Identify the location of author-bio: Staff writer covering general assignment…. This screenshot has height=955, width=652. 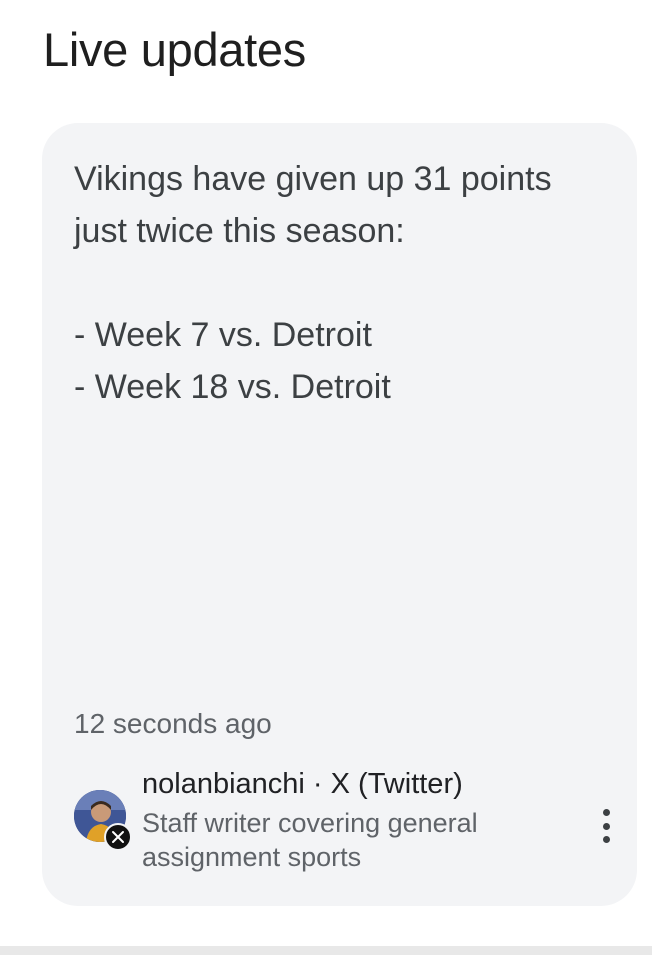
(310, 840).